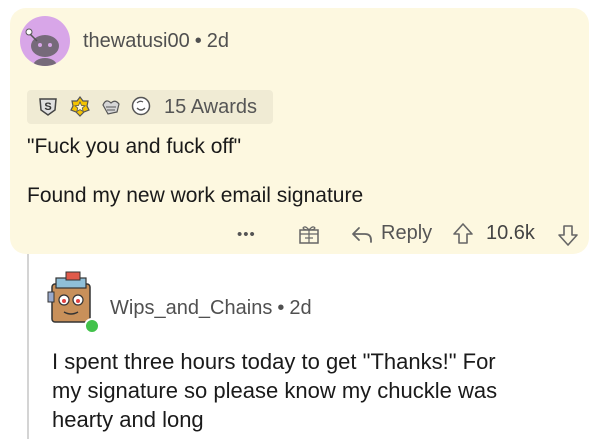 Image resolution: width=599 pixels, height=439 pixels. Describe the element at coordinates (191, 308) in the screenshot. I see `username: Wips_and_Chains` at that location.